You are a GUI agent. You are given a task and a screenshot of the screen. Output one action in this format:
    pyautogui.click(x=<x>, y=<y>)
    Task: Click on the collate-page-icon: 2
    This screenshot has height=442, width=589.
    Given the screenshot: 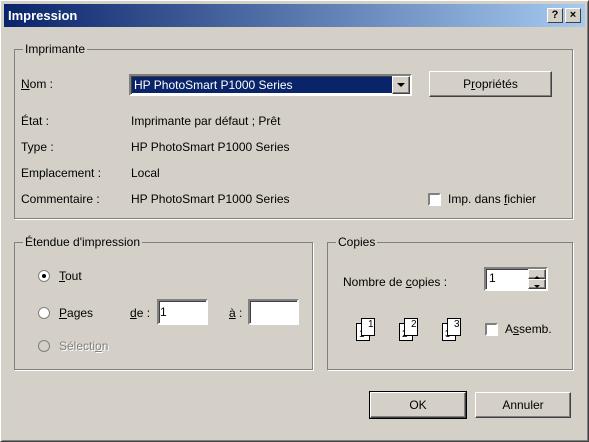 What is the action you would take?
    pyautogui.click(x=411, y=327)
    